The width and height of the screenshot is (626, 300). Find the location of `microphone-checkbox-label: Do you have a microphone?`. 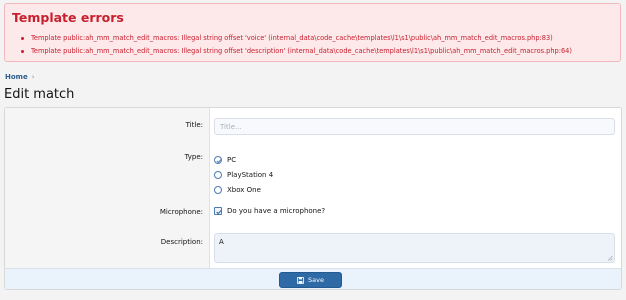

microphone-checkbox-label: Do you have a microphone? is located at coordinates (276, 211).